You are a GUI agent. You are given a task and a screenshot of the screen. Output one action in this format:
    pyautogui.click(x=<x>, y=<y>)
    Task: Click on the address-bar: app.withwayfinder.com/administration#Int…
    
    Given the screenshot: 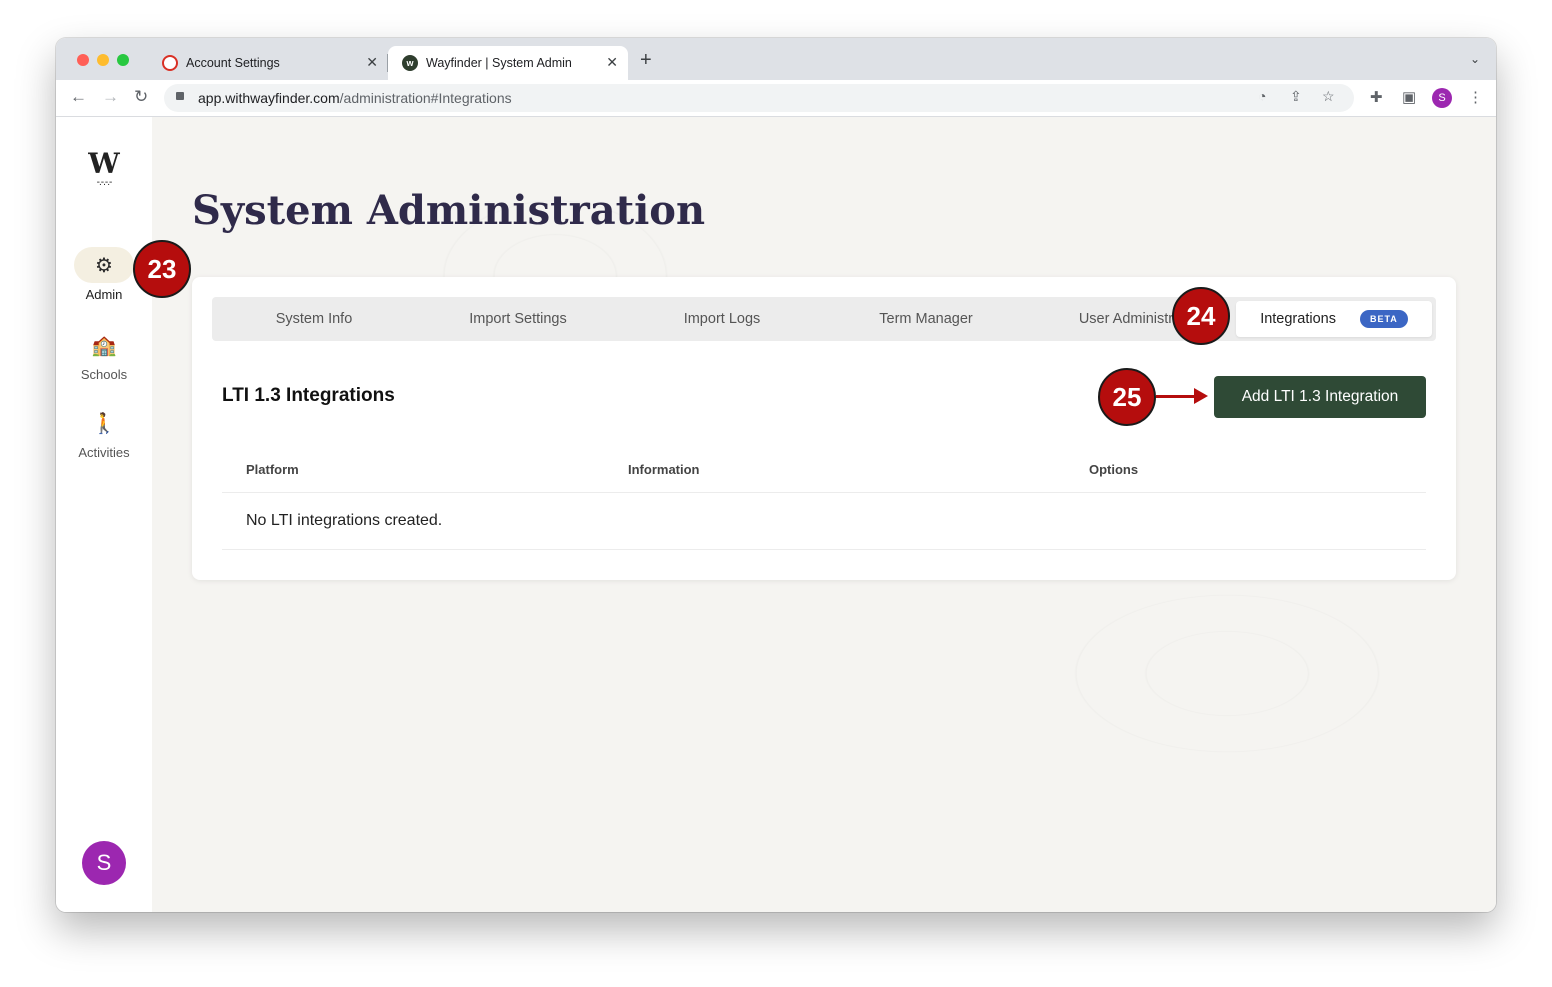 What is the action you would take?
    pyautogui.click(x=759, y=98)
    